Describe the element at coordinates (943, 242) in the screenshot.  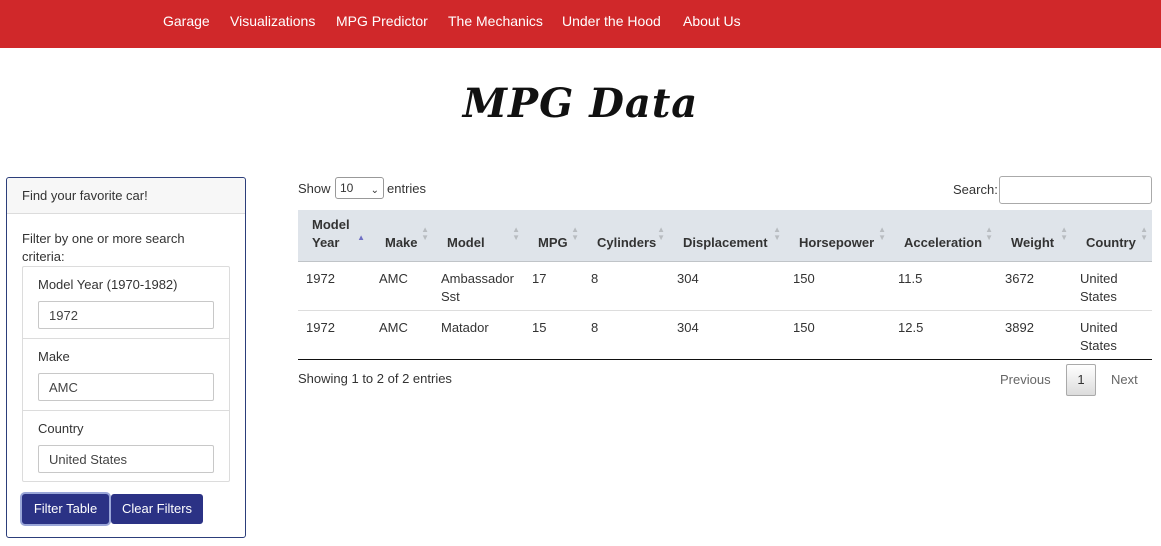
I see `column-header-label: Acceleration` at that location.